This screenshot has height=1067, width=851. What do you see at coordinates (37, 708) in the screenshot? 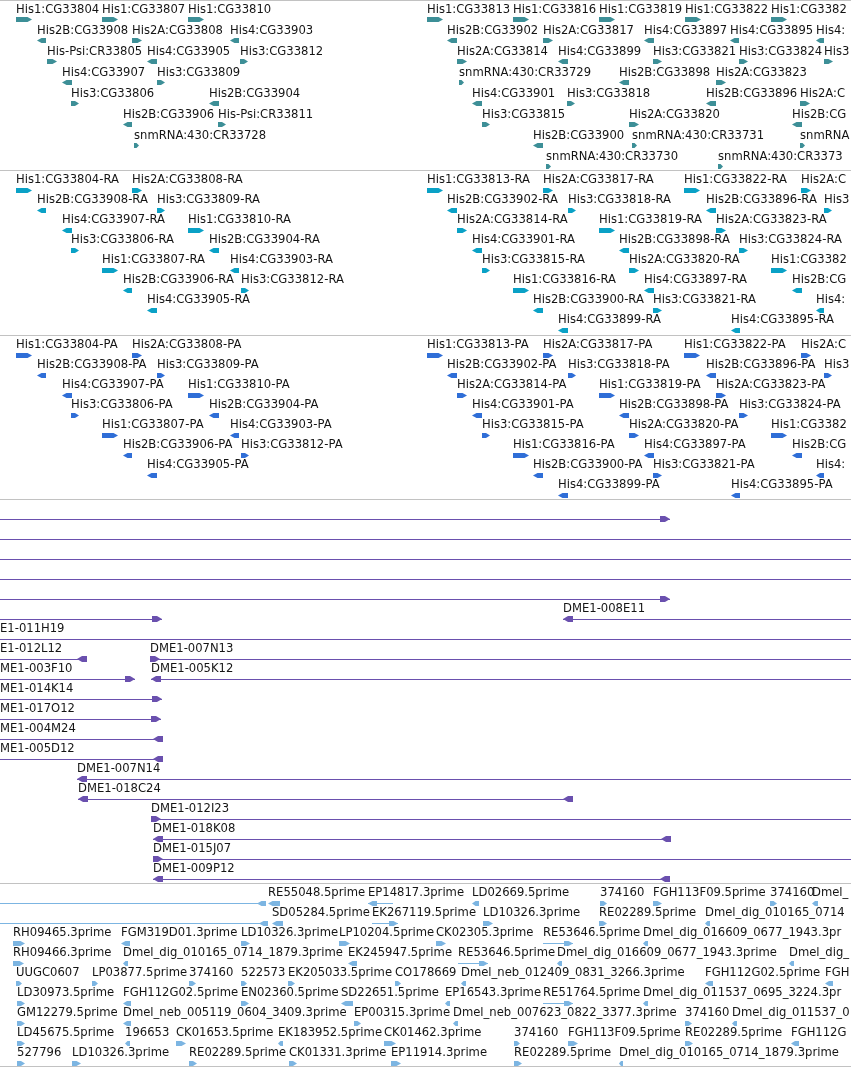
I see `feature-label: ME1-017O12` at bounding box center [37, 708].